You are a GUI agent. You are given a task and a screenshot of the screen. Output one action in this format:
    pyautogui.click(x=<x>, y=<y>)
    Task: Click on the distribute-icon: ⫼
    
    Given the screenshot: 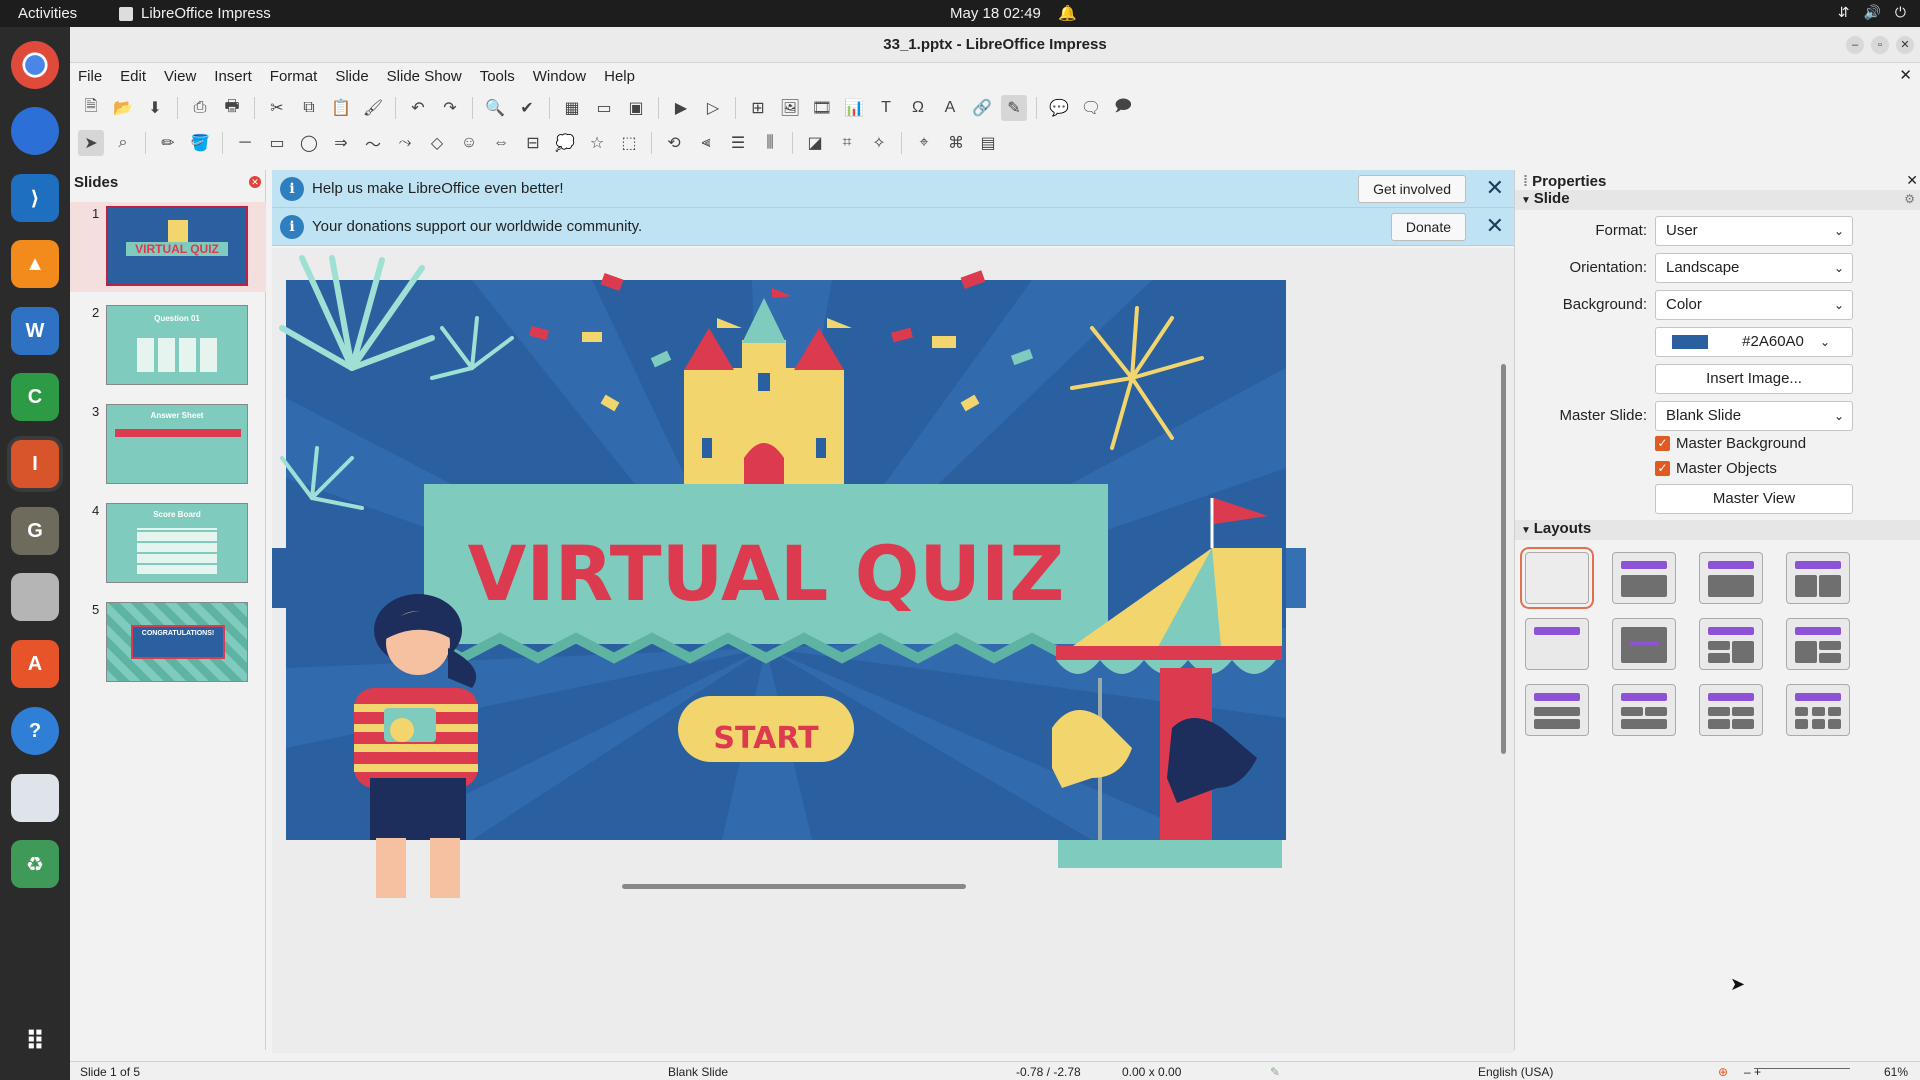 What is the action you would take?
    pyautogui.click(x=770, y=143)
    